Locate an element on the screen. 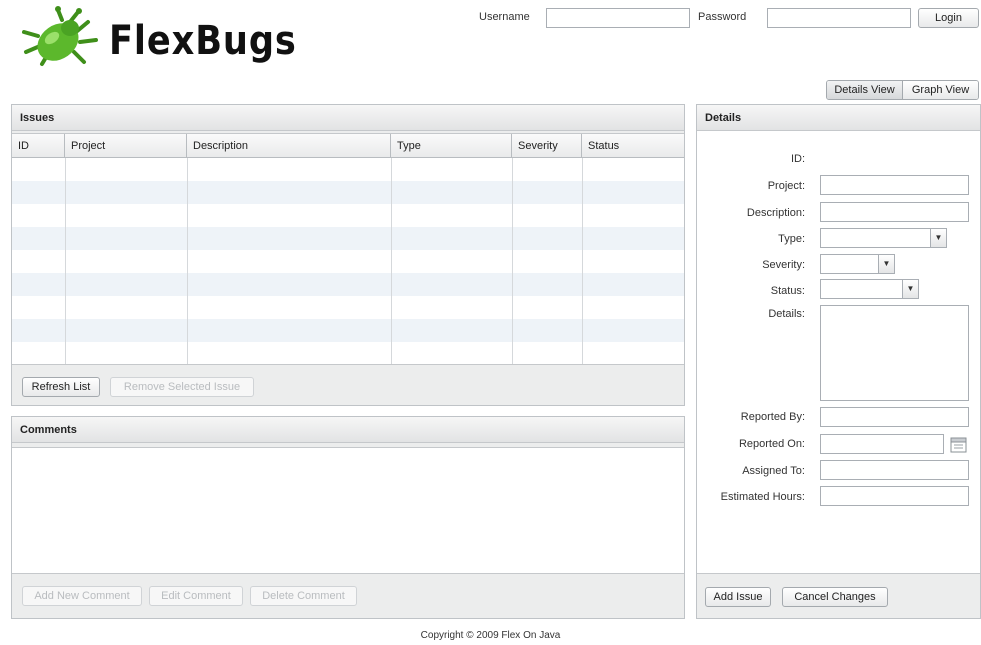 The image size is (981, 645). refresh-list-button: Refresh List is located at coordinates (61, 387).